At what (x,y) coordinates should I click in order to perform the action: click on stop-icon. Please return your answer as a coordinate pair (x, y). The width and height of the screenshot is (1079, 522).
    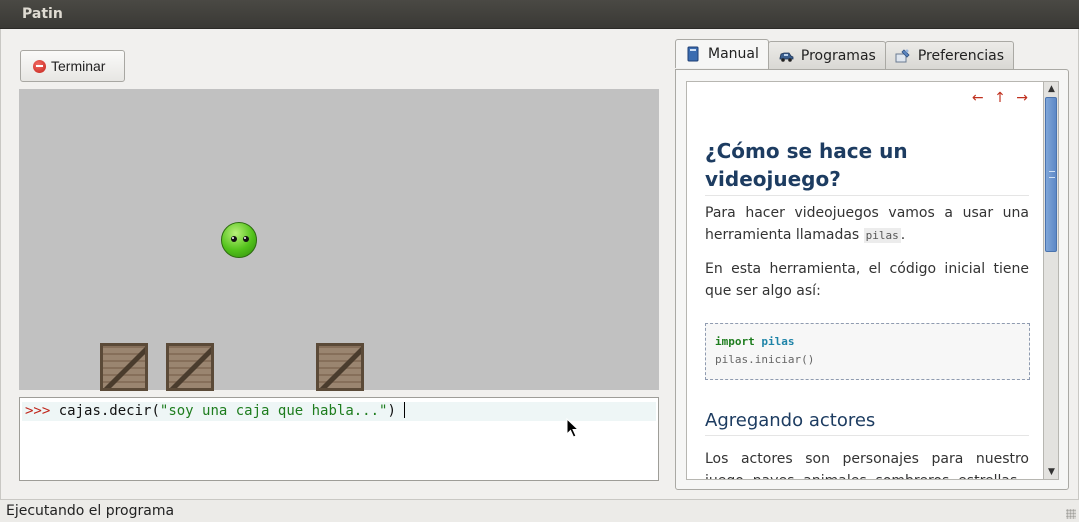
    Looking at the image, I should click on (39, 66).